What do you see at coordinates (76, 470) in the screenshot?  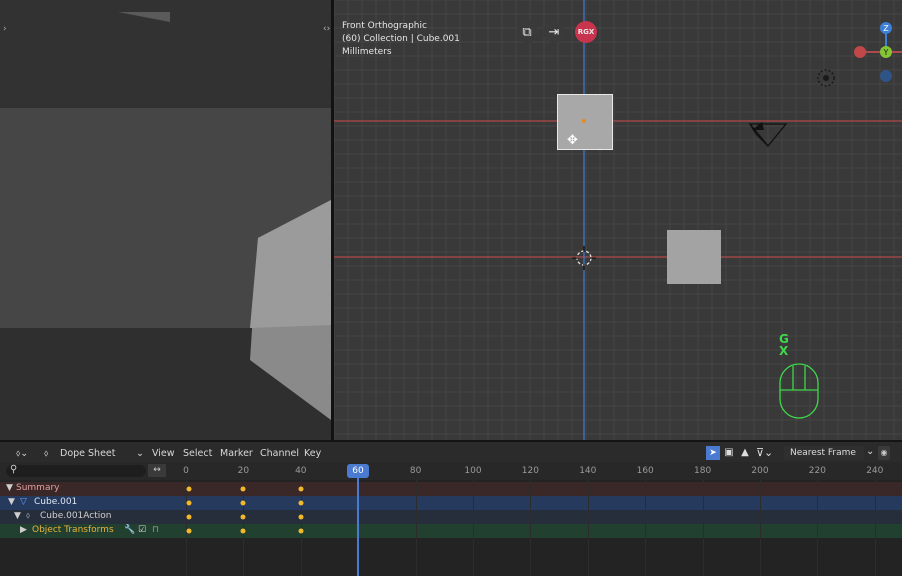 I see `search-field: ⚲` at bounding box center [76, 470].